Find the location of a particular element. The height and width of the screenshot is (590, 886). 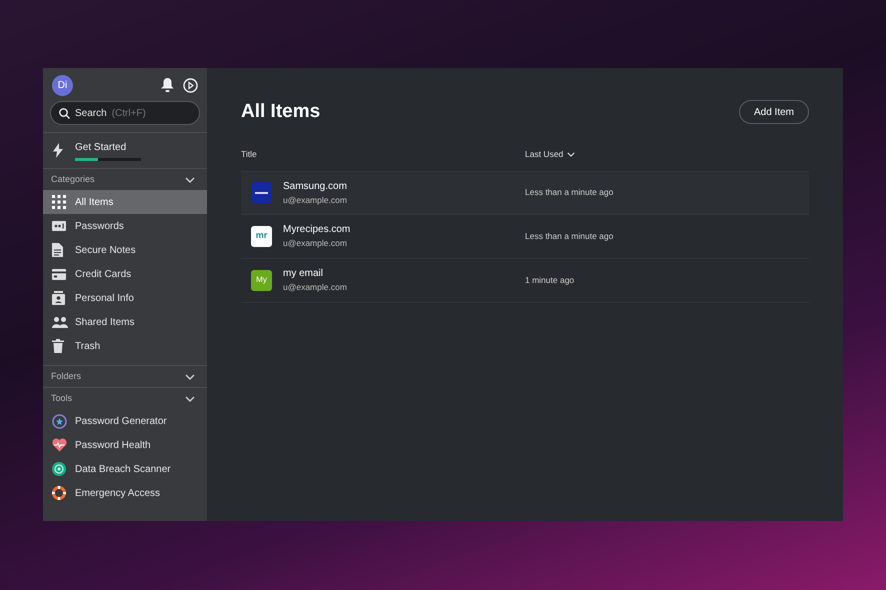

tool-link: Password Generator is located at coordinates (121, 421).